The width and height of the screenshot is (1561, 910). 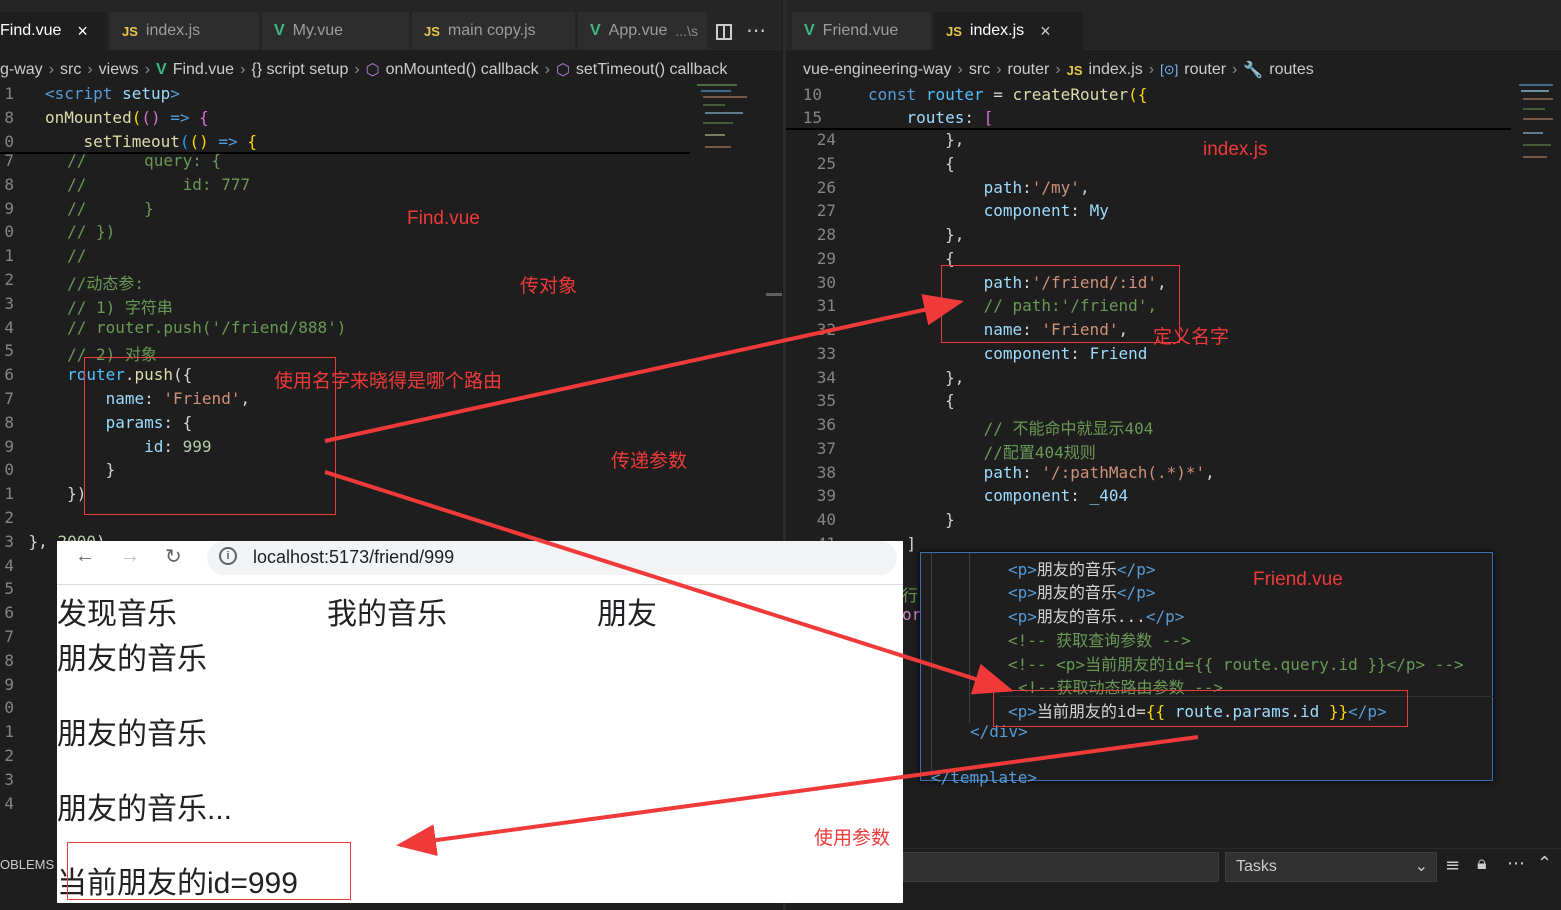 I want to click on arrow-to-route-definition, so click(x=644, y=368).